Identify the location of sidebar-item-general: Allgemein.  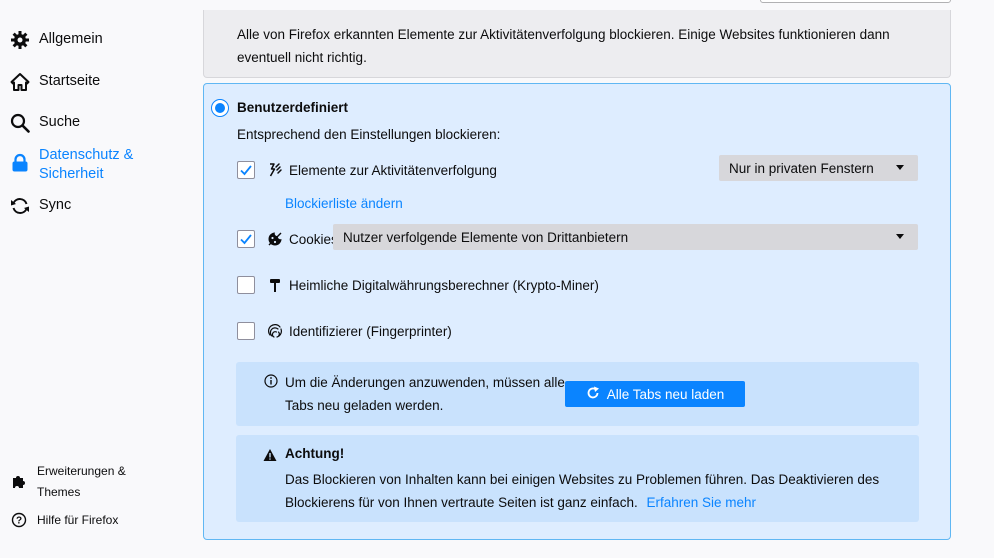
(56, 40).